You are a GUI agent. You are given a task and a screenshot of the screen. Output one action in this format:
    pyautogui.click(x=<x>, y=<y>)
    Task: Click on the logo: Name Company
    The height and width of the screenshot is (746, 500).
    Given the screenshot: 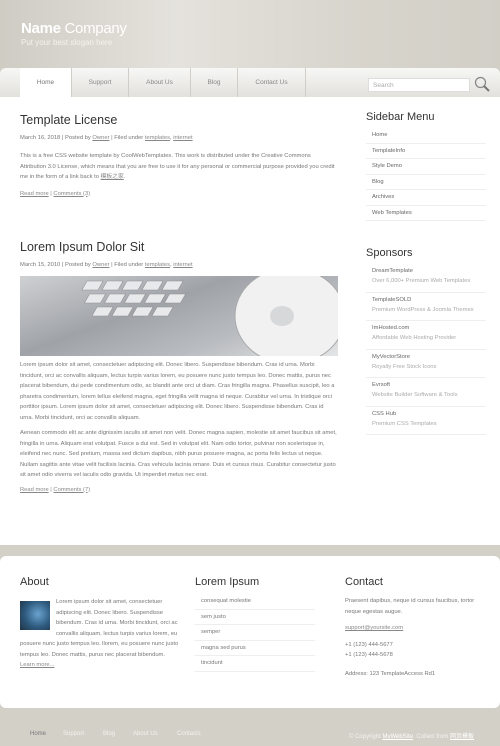 What is the action you would take?
    pyautogui.click(x=74, y=28)
    